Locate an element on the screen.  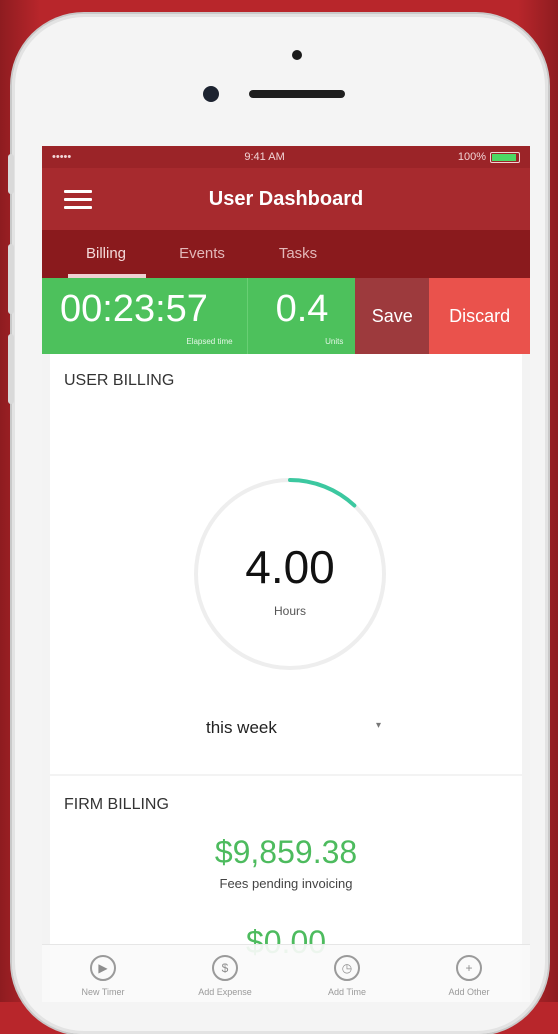
user-billing-title: USER BILLING is located at coordinates (119, 380).